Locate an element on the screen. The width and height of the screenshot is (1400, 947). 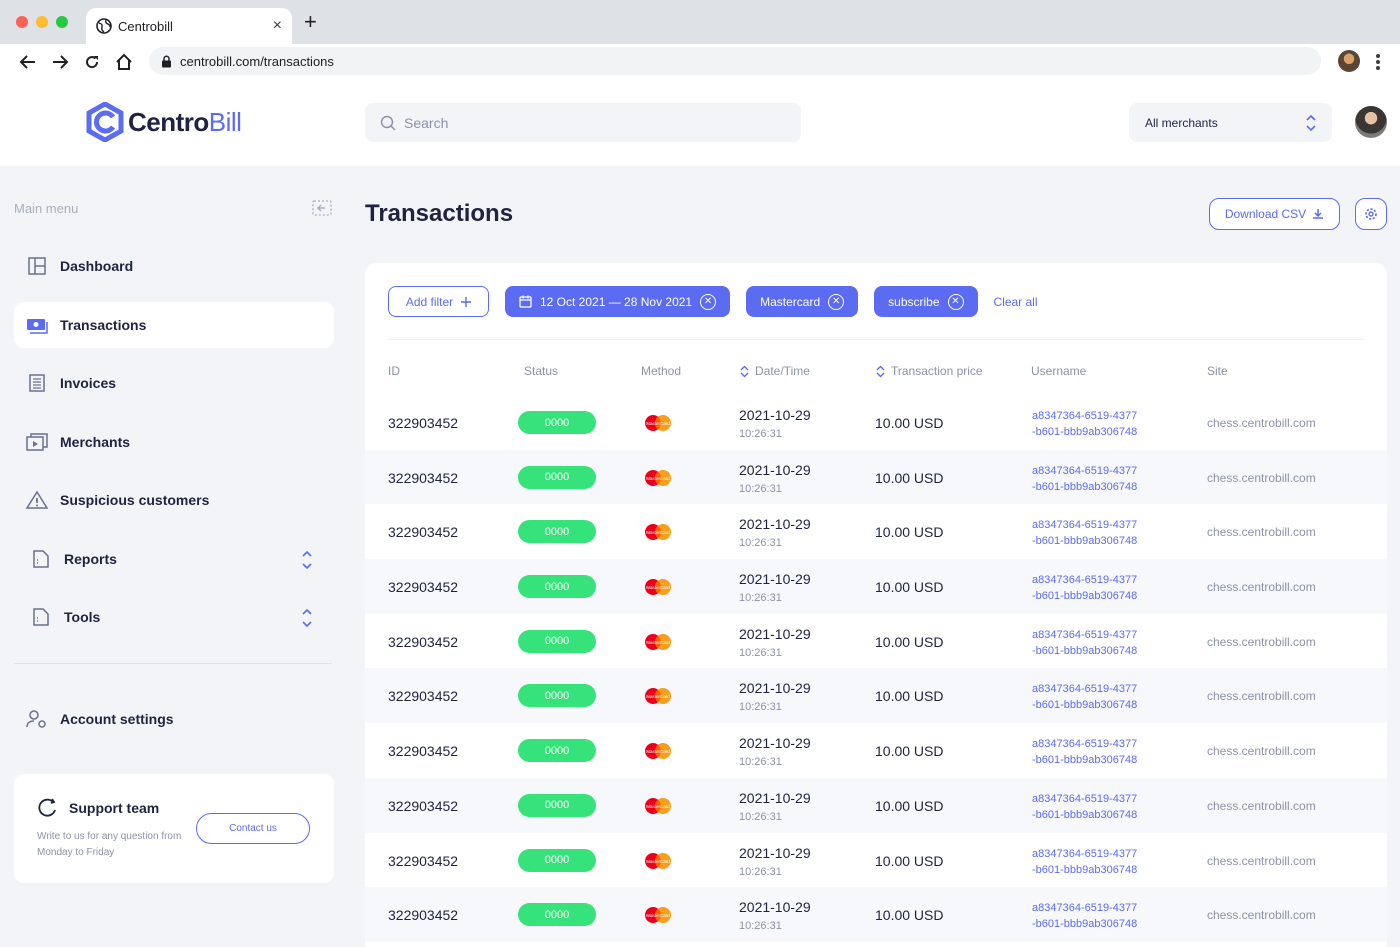
sidebar-item-suspicious-customers: Suspicious customers is located at coordinates (174, 500).